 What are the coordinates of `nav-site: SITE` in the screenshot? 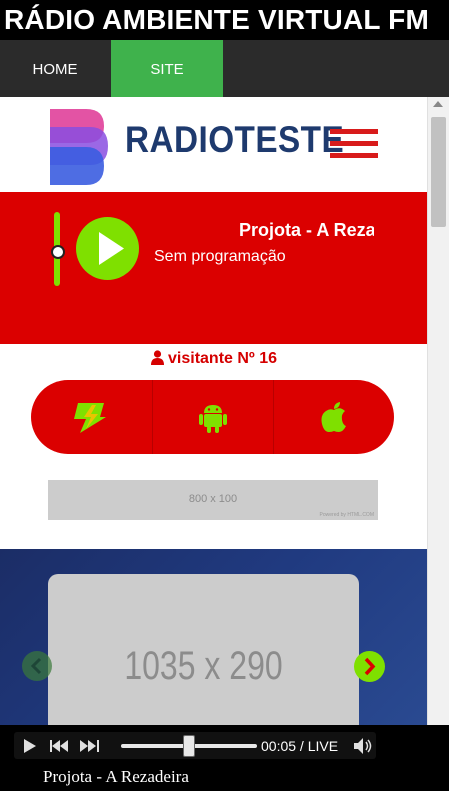 It's located at (167, 68).